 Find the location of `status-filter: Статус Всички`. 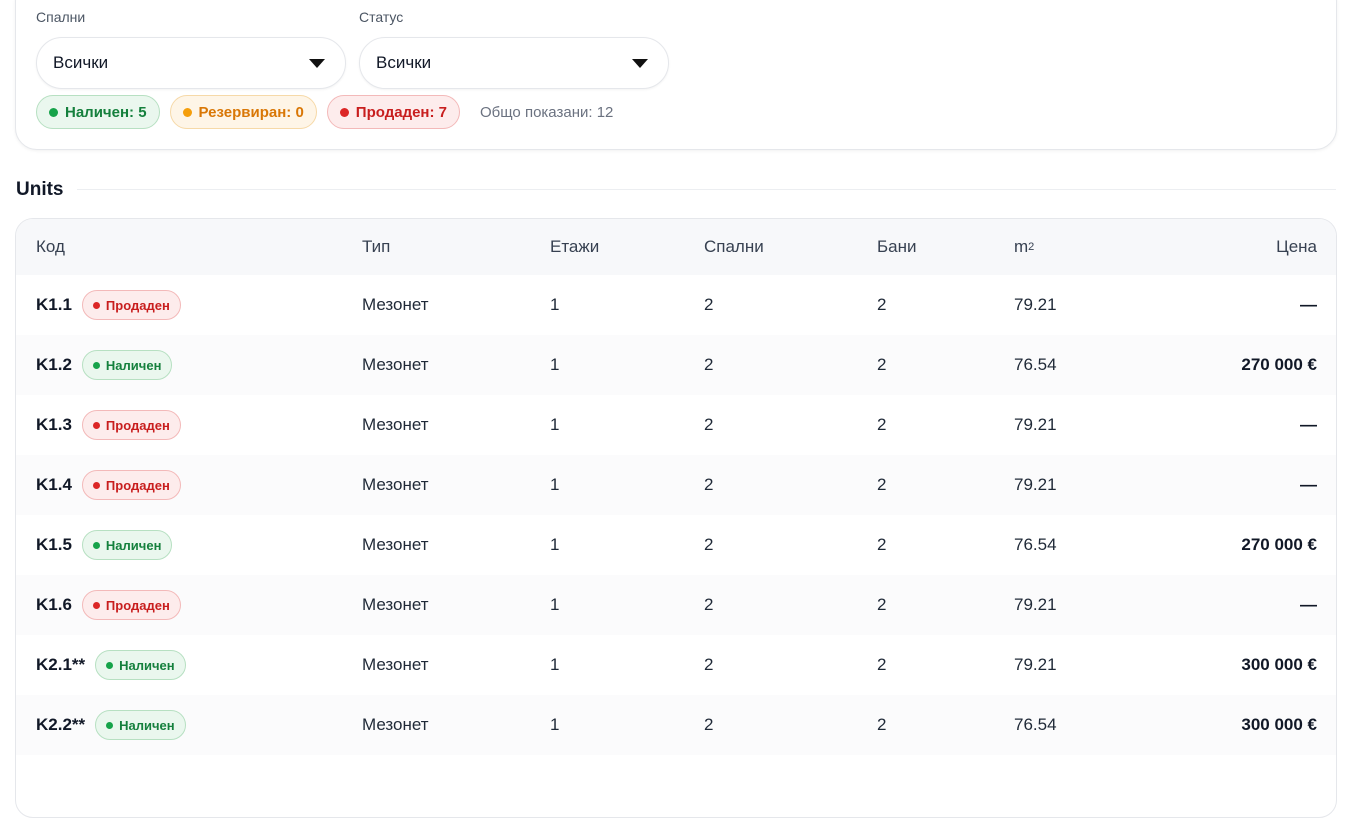

status-filter: Статус Всички is located at coordinates (514, 49).